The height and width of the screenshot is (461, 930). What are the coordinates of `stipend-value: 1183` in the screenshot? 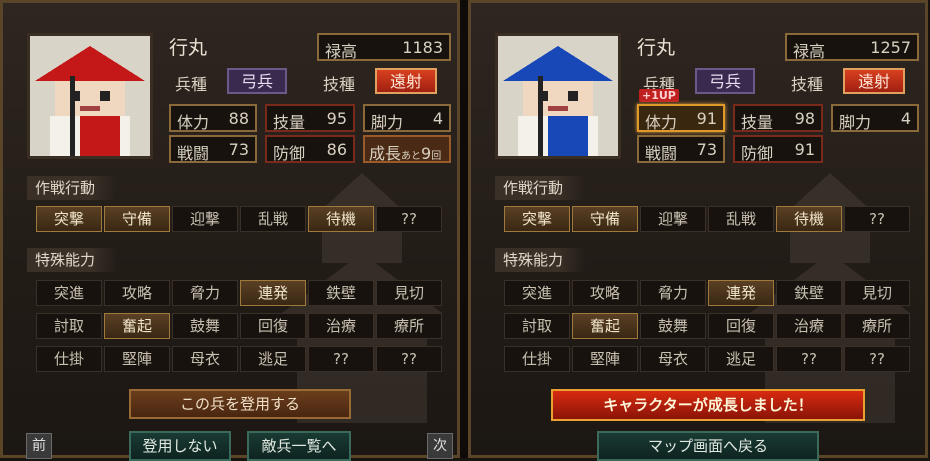 It's located at (422, 47).